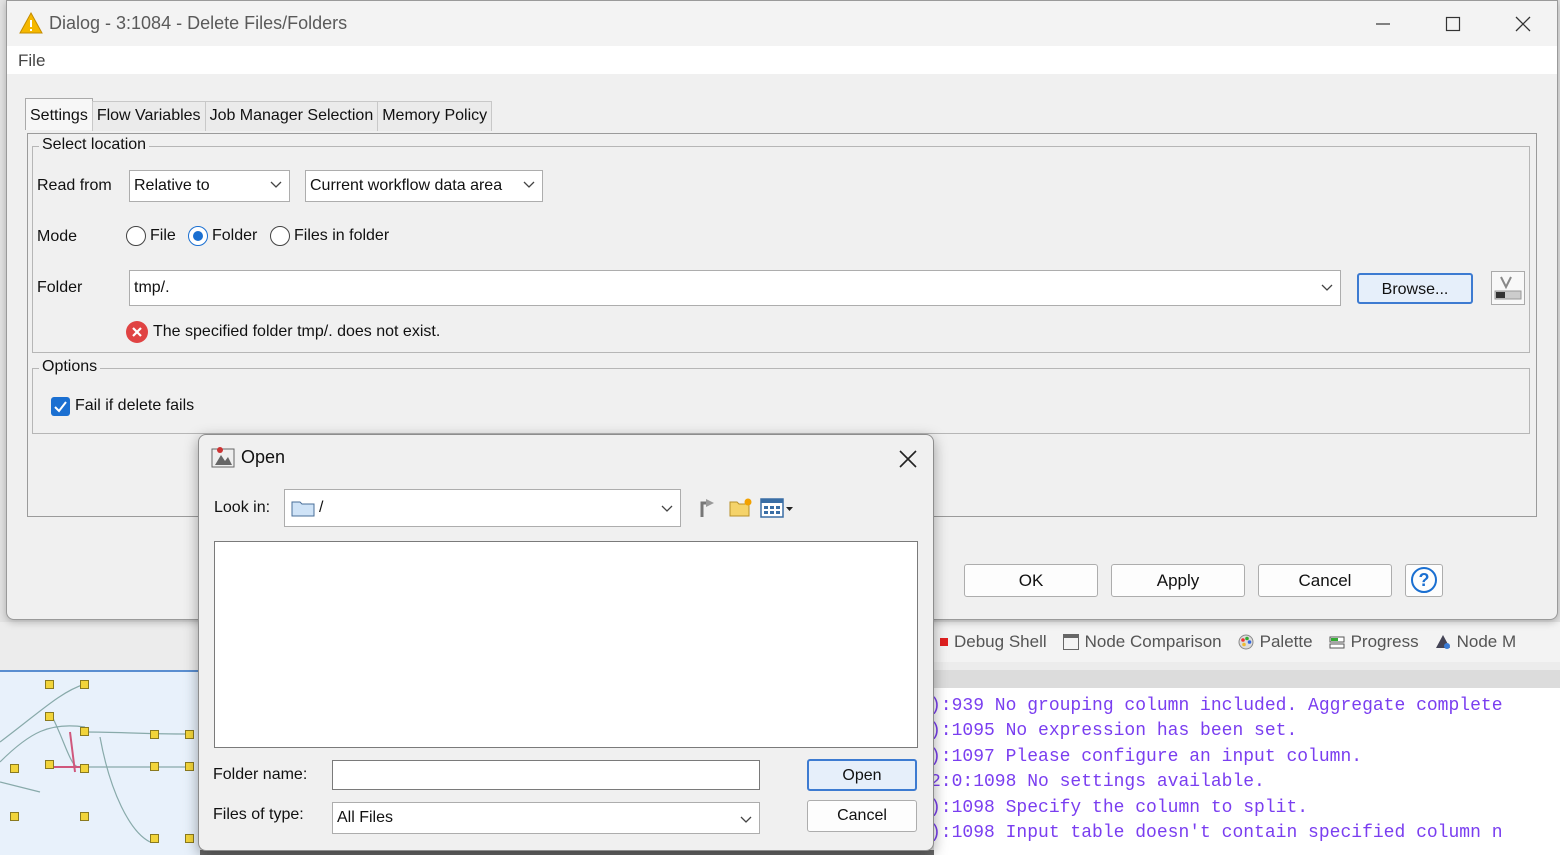 The width and height of the screenshot is (1560, 855). What do you see at coordinates (31, 61) in the screenshot?
I see `menu-file: File` at bounding box center [31, 61].